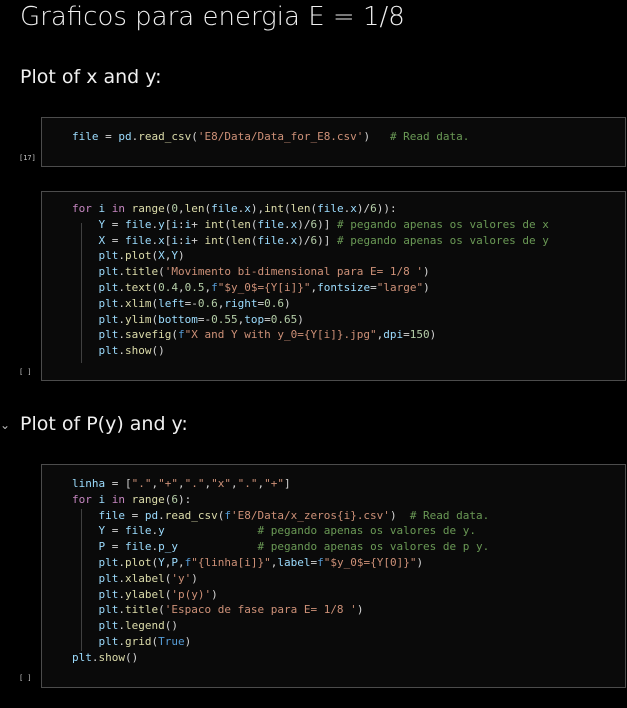 The width and height of the screenshot is (627, 708). Describe the element at coordinates (5, 425) in the screenshot. I see `chevron-down-icon: ⌄` at that location.